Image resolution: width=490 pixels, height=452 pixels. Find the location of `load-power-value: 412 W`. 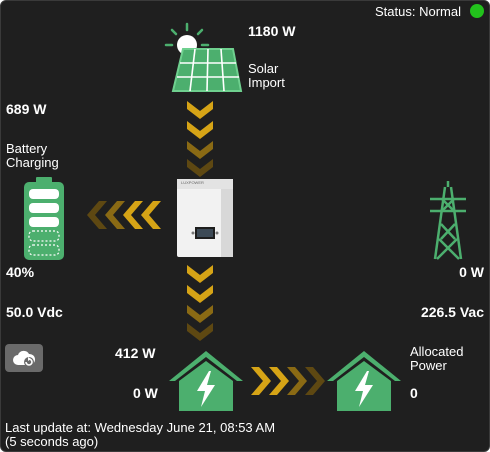

load-power-value: 412 W is located at coordinates (135, 353).